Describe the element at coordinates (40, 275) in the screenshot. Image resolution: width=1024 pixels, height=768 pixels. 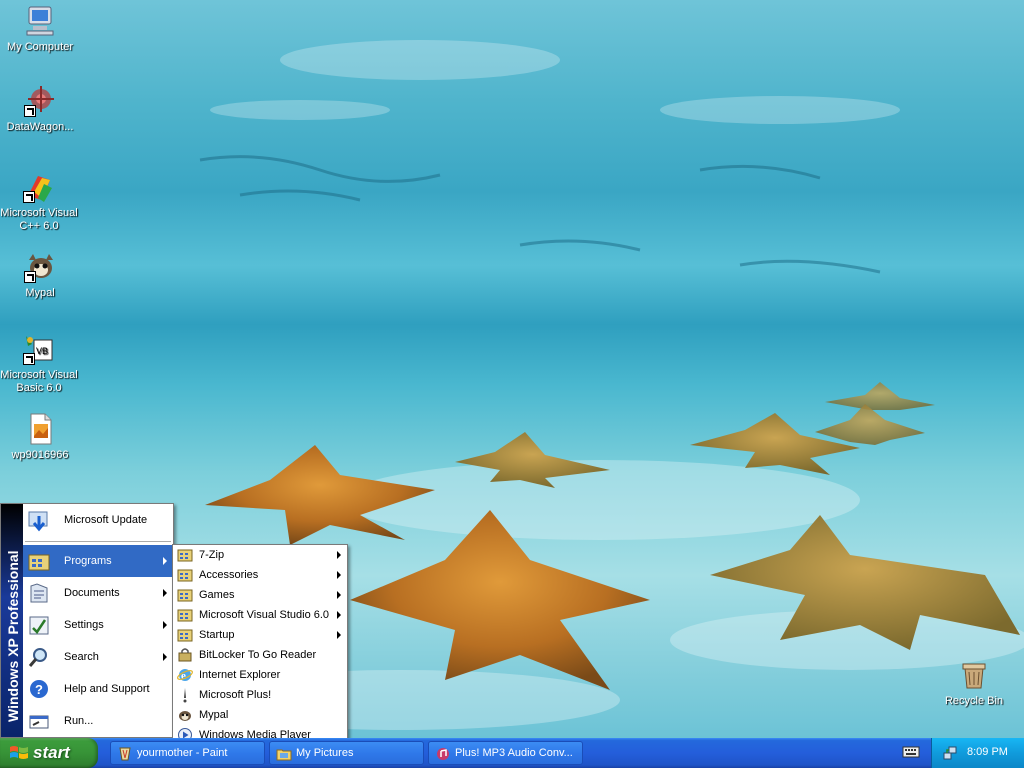
I see `desktop-icon-mypal: Mypal` at that location.